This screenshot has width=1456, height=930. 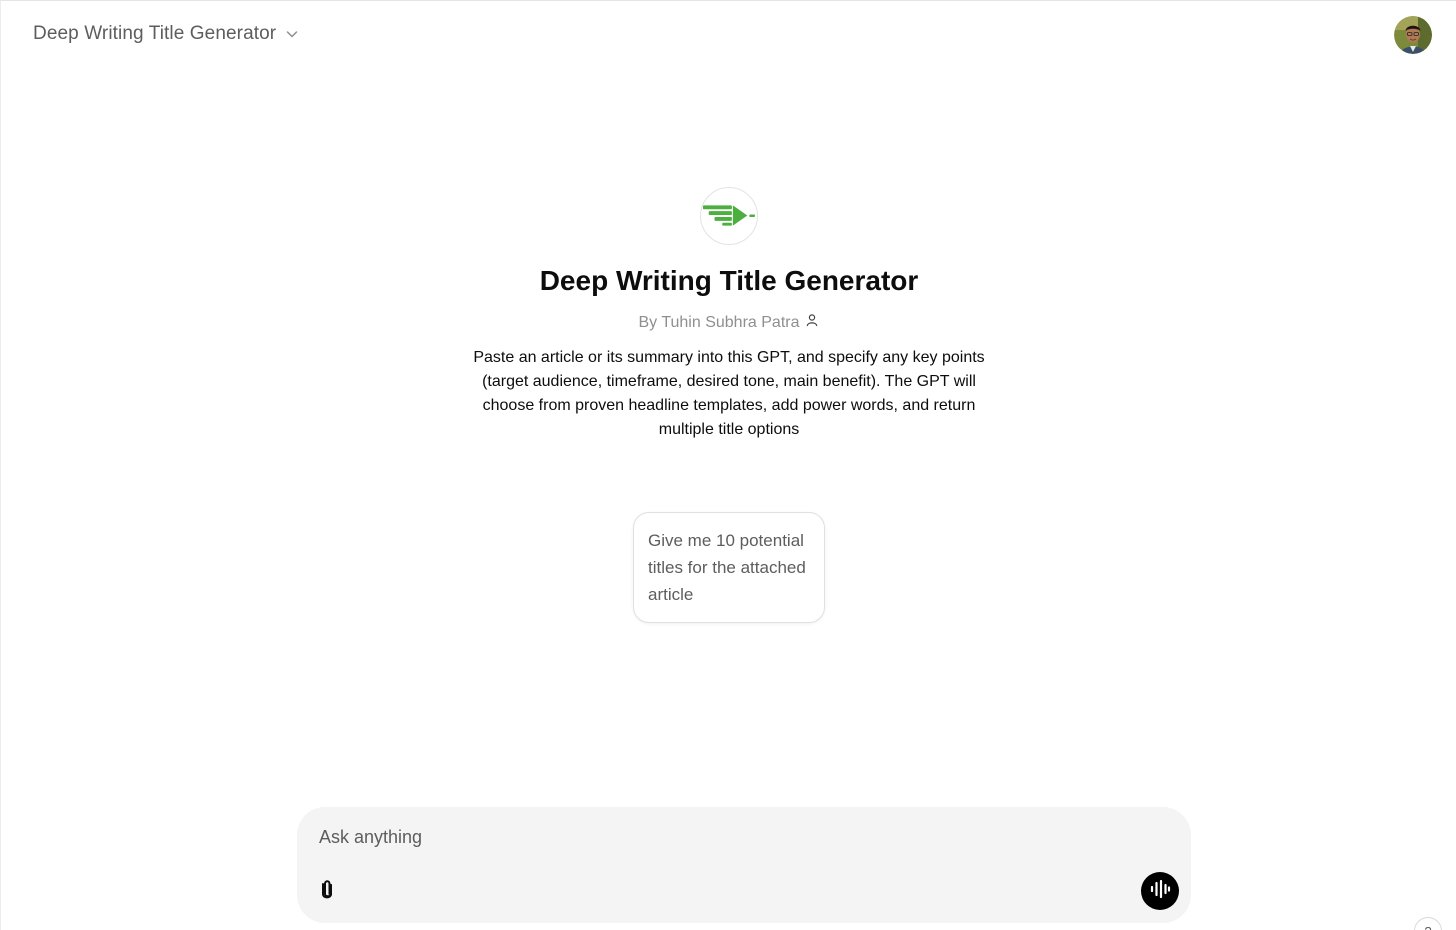 I want to click on gpt-name: Deep Writing Title Generator, so click(x=729, y=280).